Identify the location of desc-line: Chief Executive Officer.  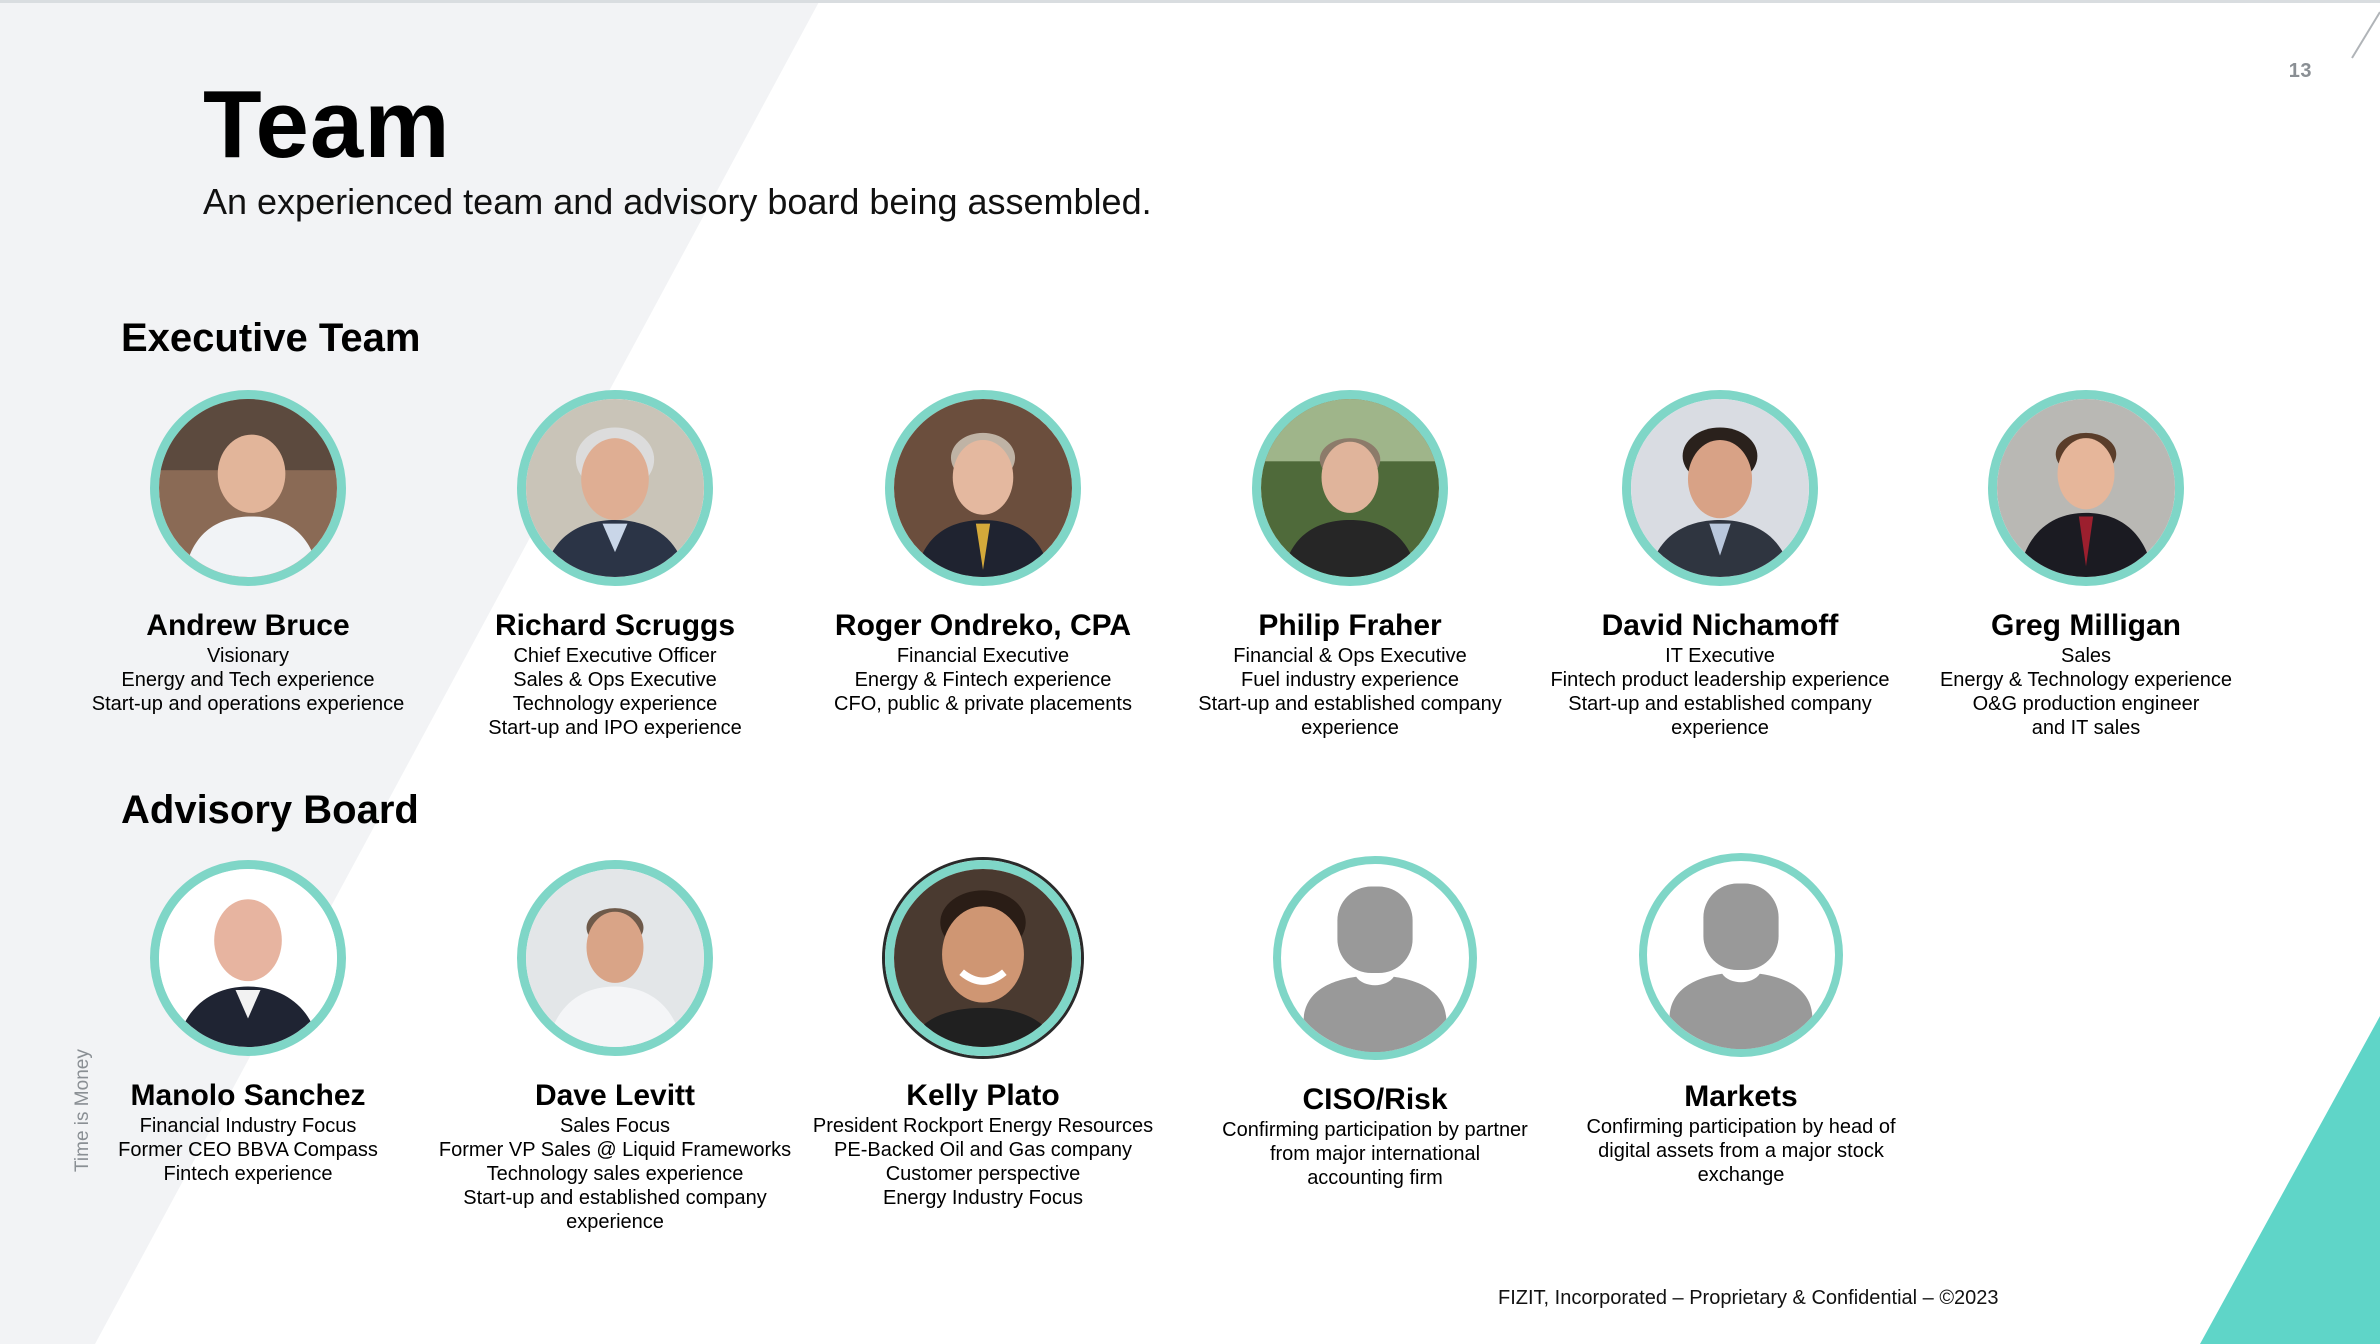
(615, 656).